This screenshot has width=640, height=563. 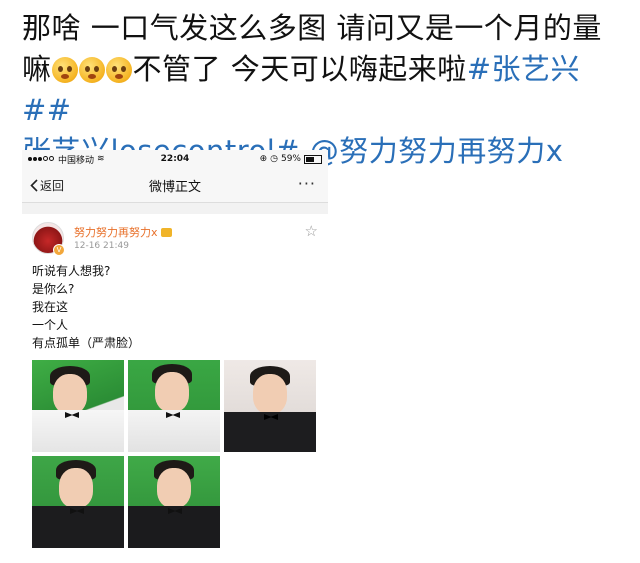 What do you see at coordinates (274, 159) in the screenshot?
I see `alarm-icon: ◷` at bounding box center [274, 159].